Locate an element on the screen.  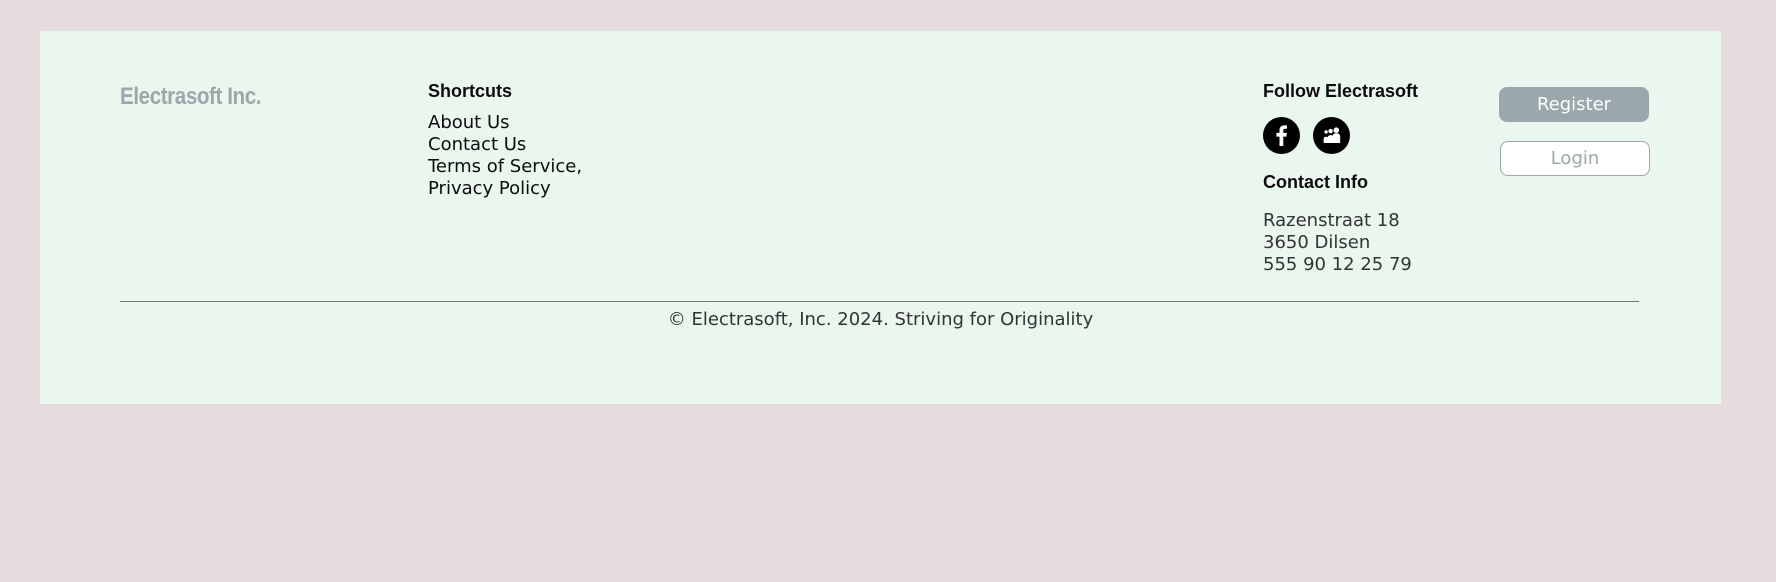
link-about-us: About Us is located at coordinates (505, 123).